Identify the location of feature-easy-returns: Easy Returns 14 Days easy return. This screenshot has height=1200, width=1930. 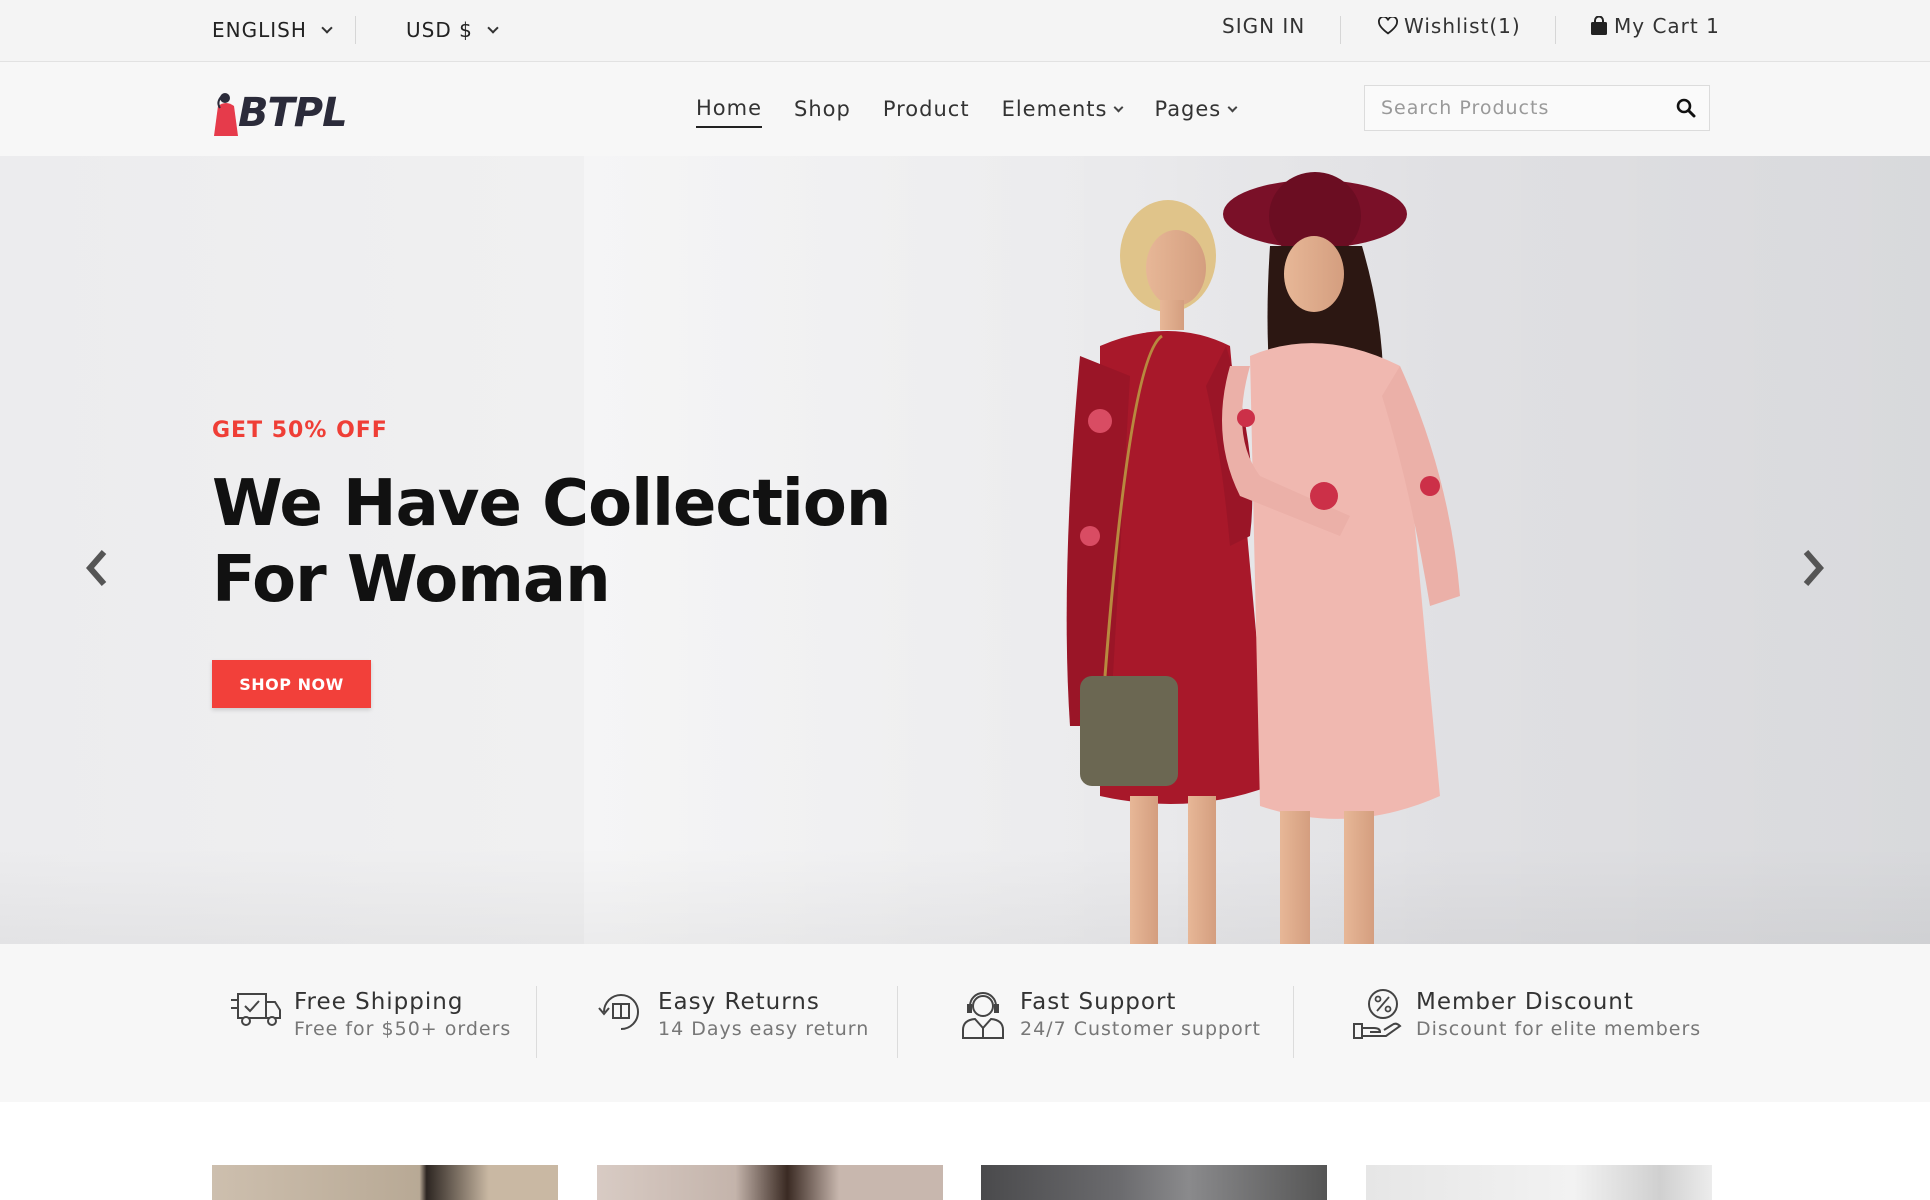
(732, 1015).